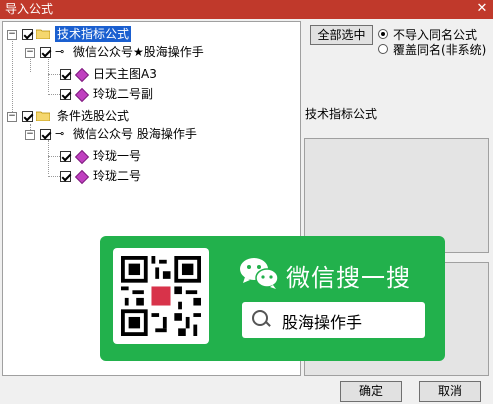 The image size is (493, 404). Describe the element at coordinates (27, 116) in the screenshot. I see `group2-checkbox` at that location.